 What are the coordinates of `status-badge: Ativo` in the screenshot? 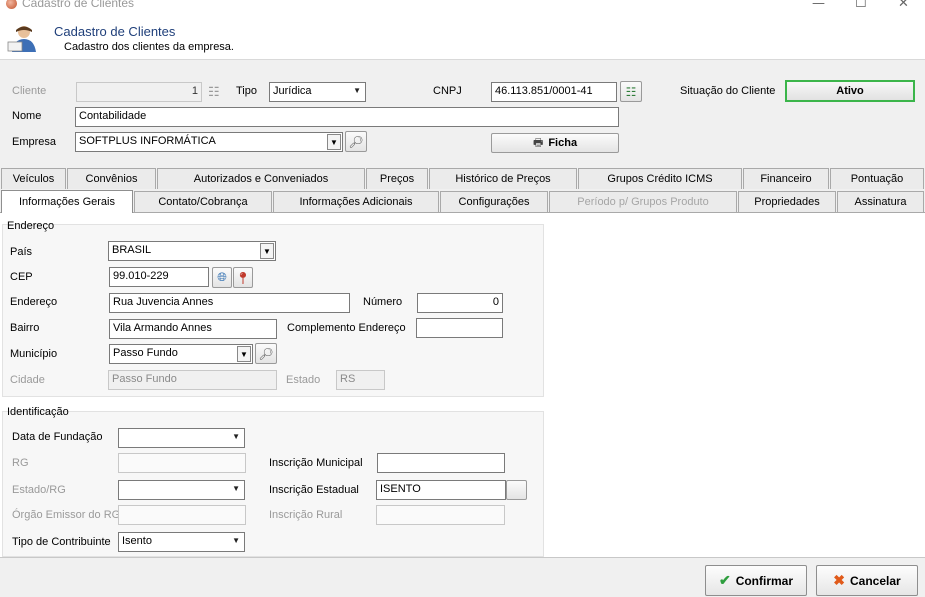 It's located at (850, 91).